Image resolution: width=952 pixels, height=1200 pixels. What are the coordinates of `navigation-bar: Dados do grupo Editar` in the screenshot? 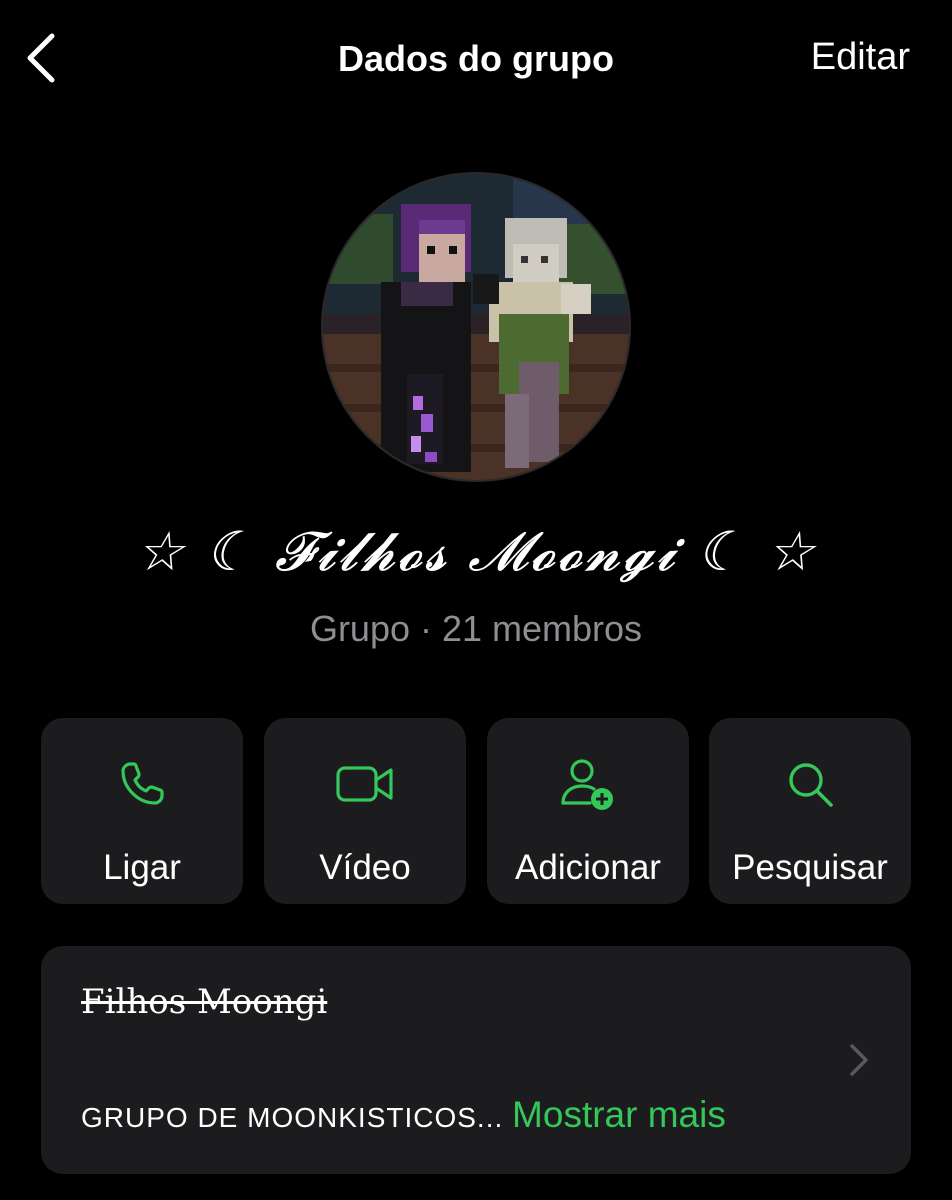 It's located at (476, 60).